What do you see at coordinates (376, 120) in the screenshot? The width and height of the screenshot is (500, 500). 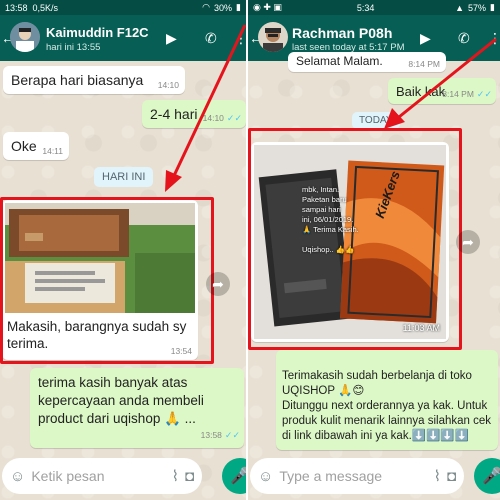 I see `date-chip: TODAY` at bounding box center [376, 120].